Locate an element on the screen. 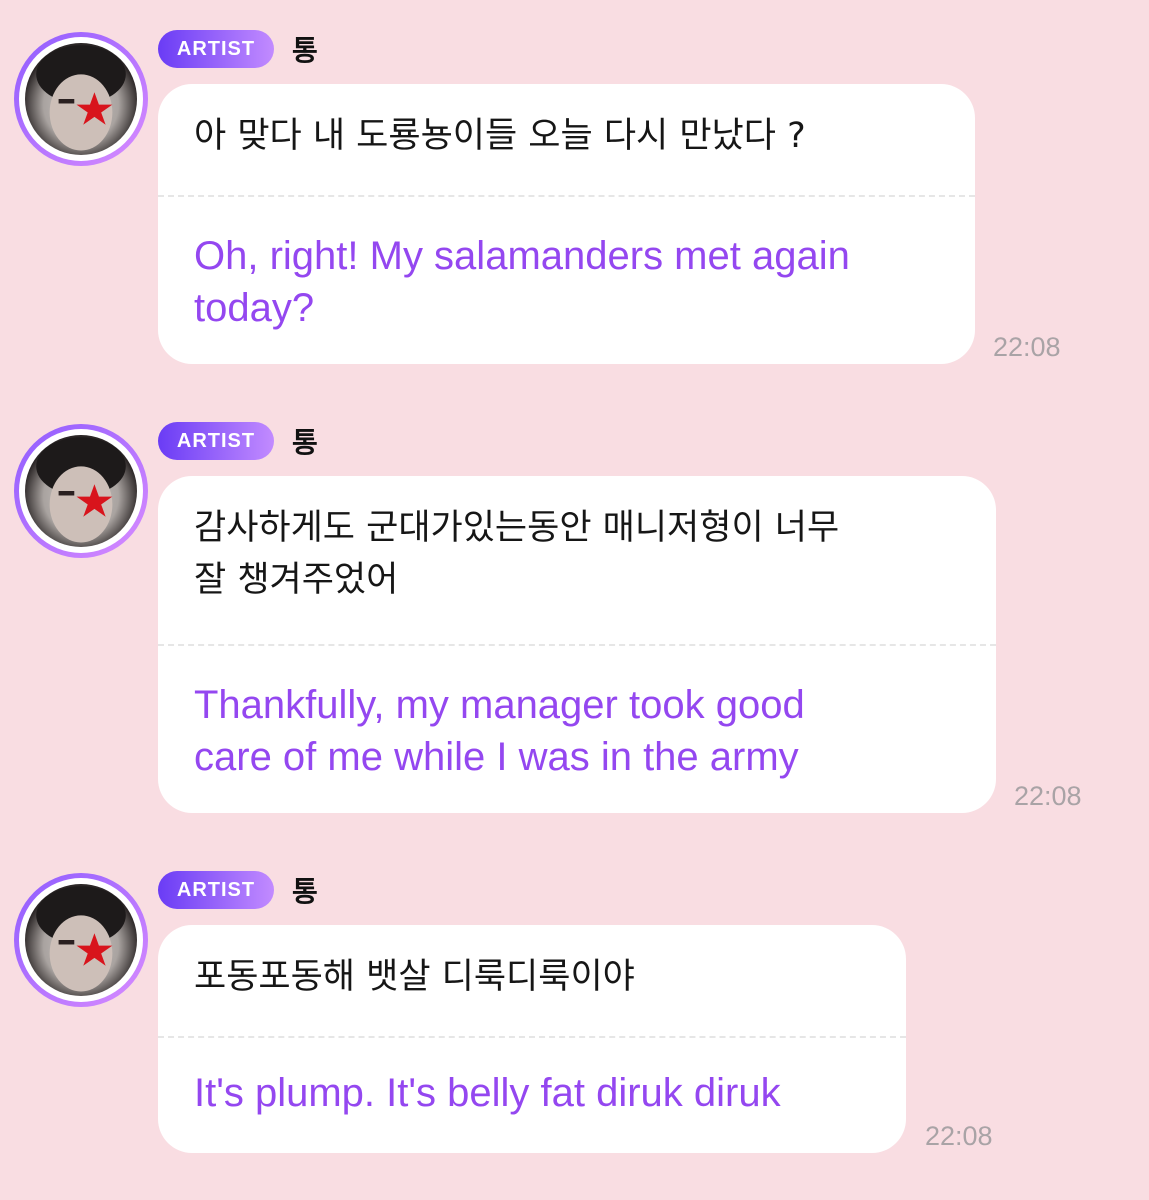 This screenshot has width=1149, height=1200. original-text: 아 맞다 내 도룡뇽이들 오늘 다시 만났다 ? is located at coordinates (500, 136).